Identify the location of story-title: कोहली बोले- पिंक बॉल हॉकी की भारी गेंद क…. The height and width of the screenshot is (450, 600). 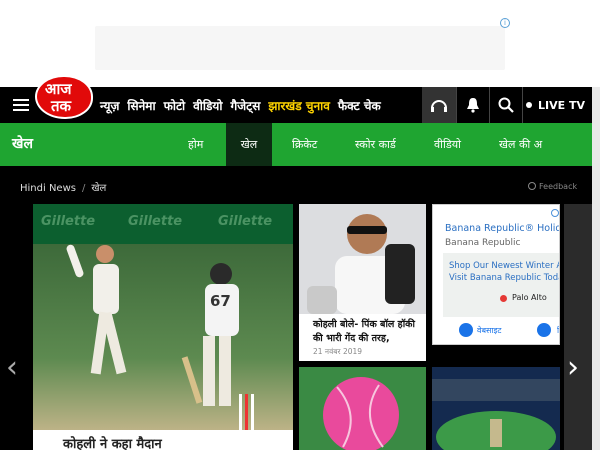
(364, 331).